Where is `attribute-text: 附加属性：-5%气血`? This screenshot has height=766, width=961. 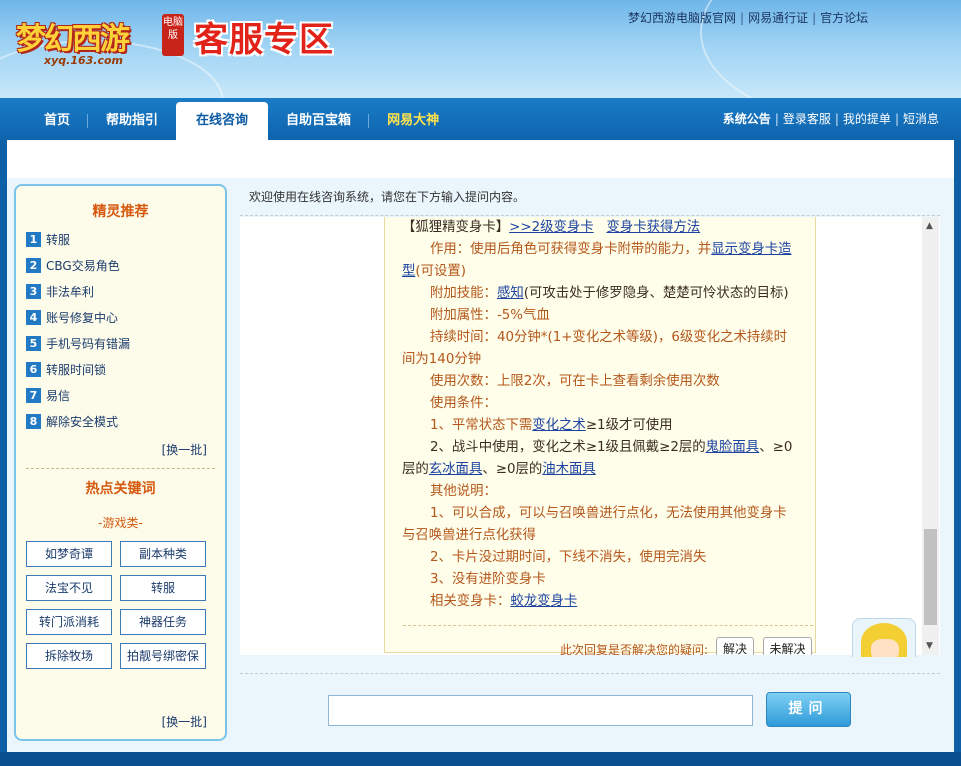
attribute-text: 附加属性：-5%气血 is located at coordinates (490, 315).